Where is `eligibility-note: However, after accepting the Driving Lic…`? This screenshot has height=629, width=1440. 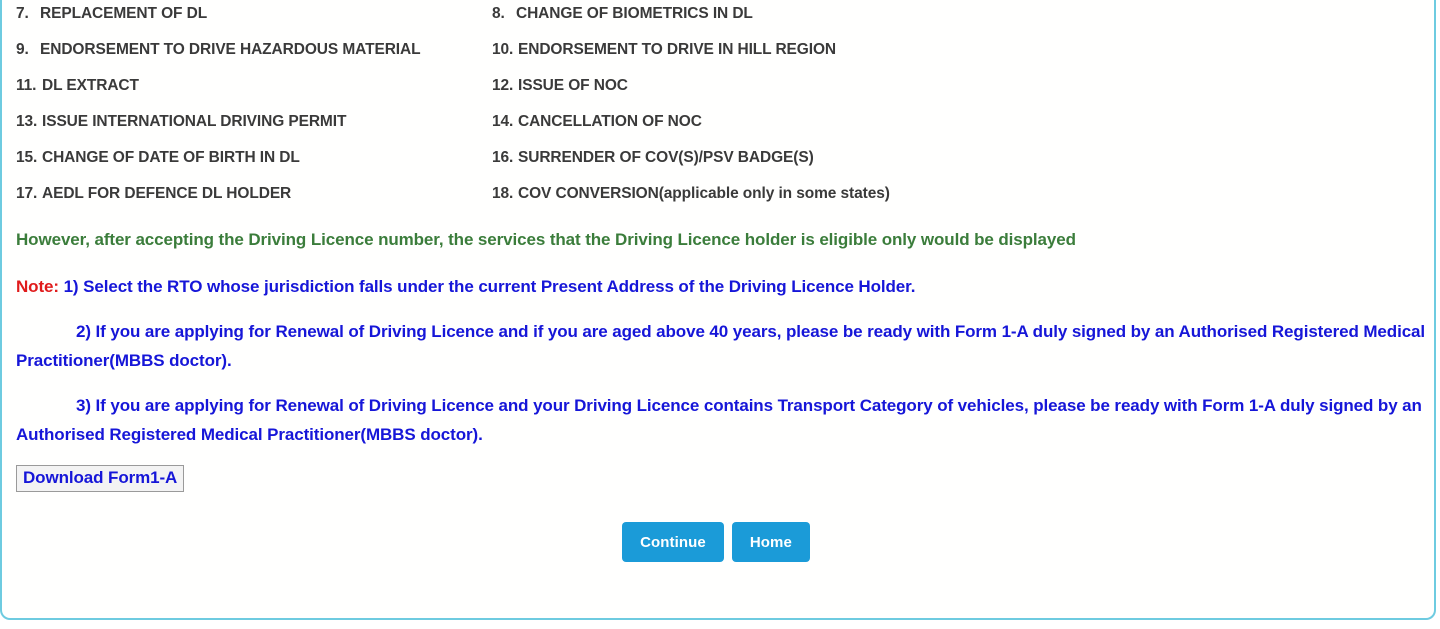 eligibility-note: However, after accepting the Driving Lic… is located at coordinates (546, 239).